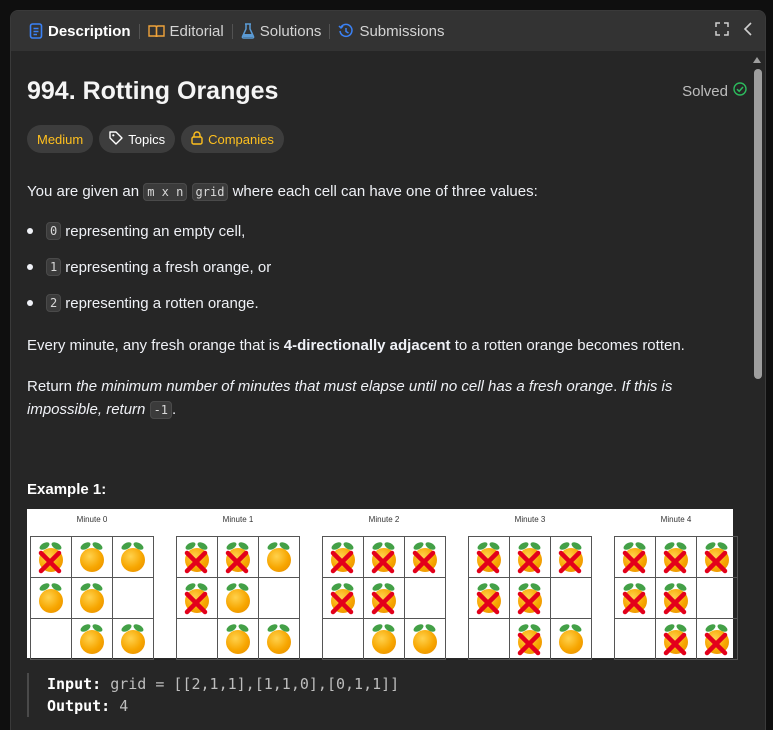 This screenshot has width=773, height=730. I want to click on output-line: Output: 4, so click(223, 706).